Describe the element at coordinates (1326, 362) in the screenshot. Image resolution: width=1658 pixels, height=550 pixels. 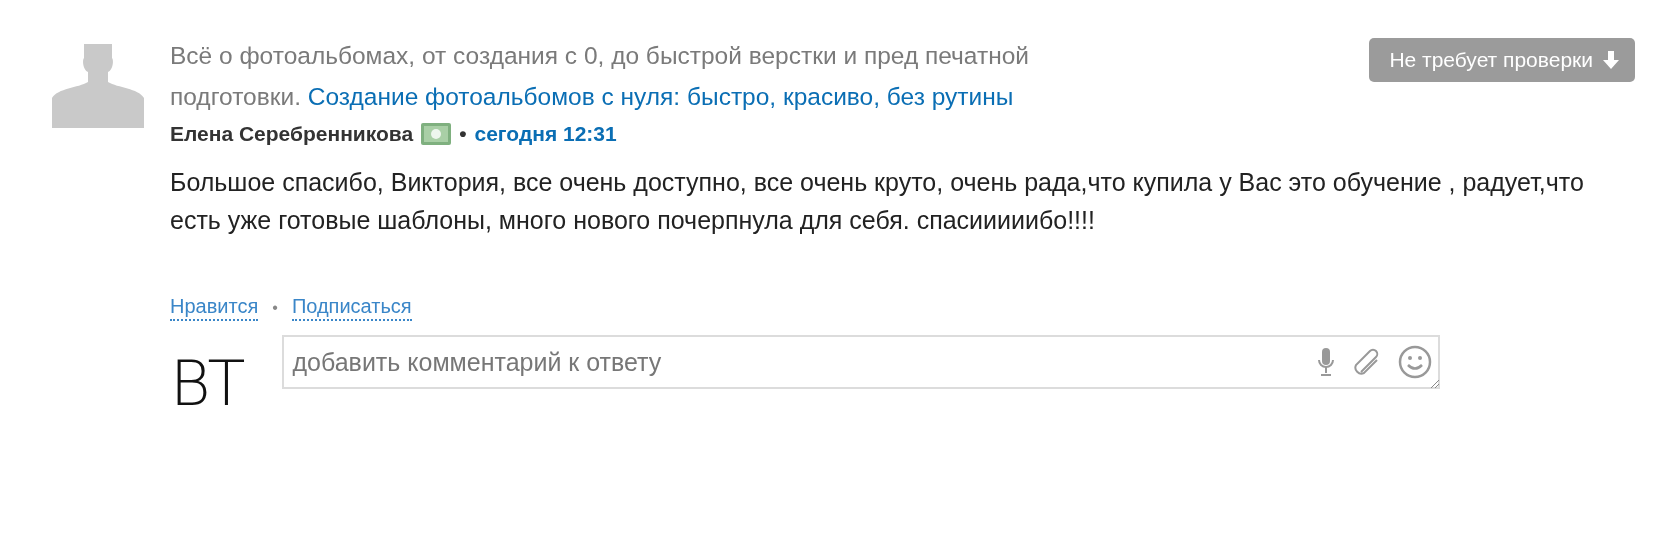
I see `microphone-icon` at that location.